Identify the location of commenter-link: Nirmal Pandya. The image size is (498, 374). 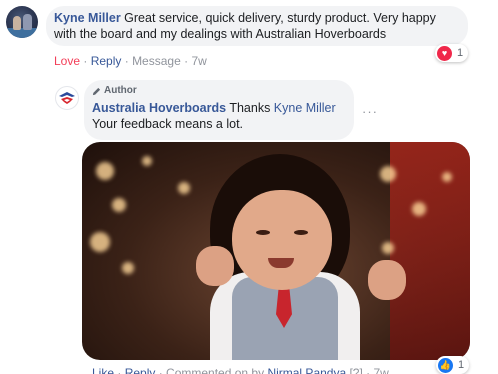
(306, 370).